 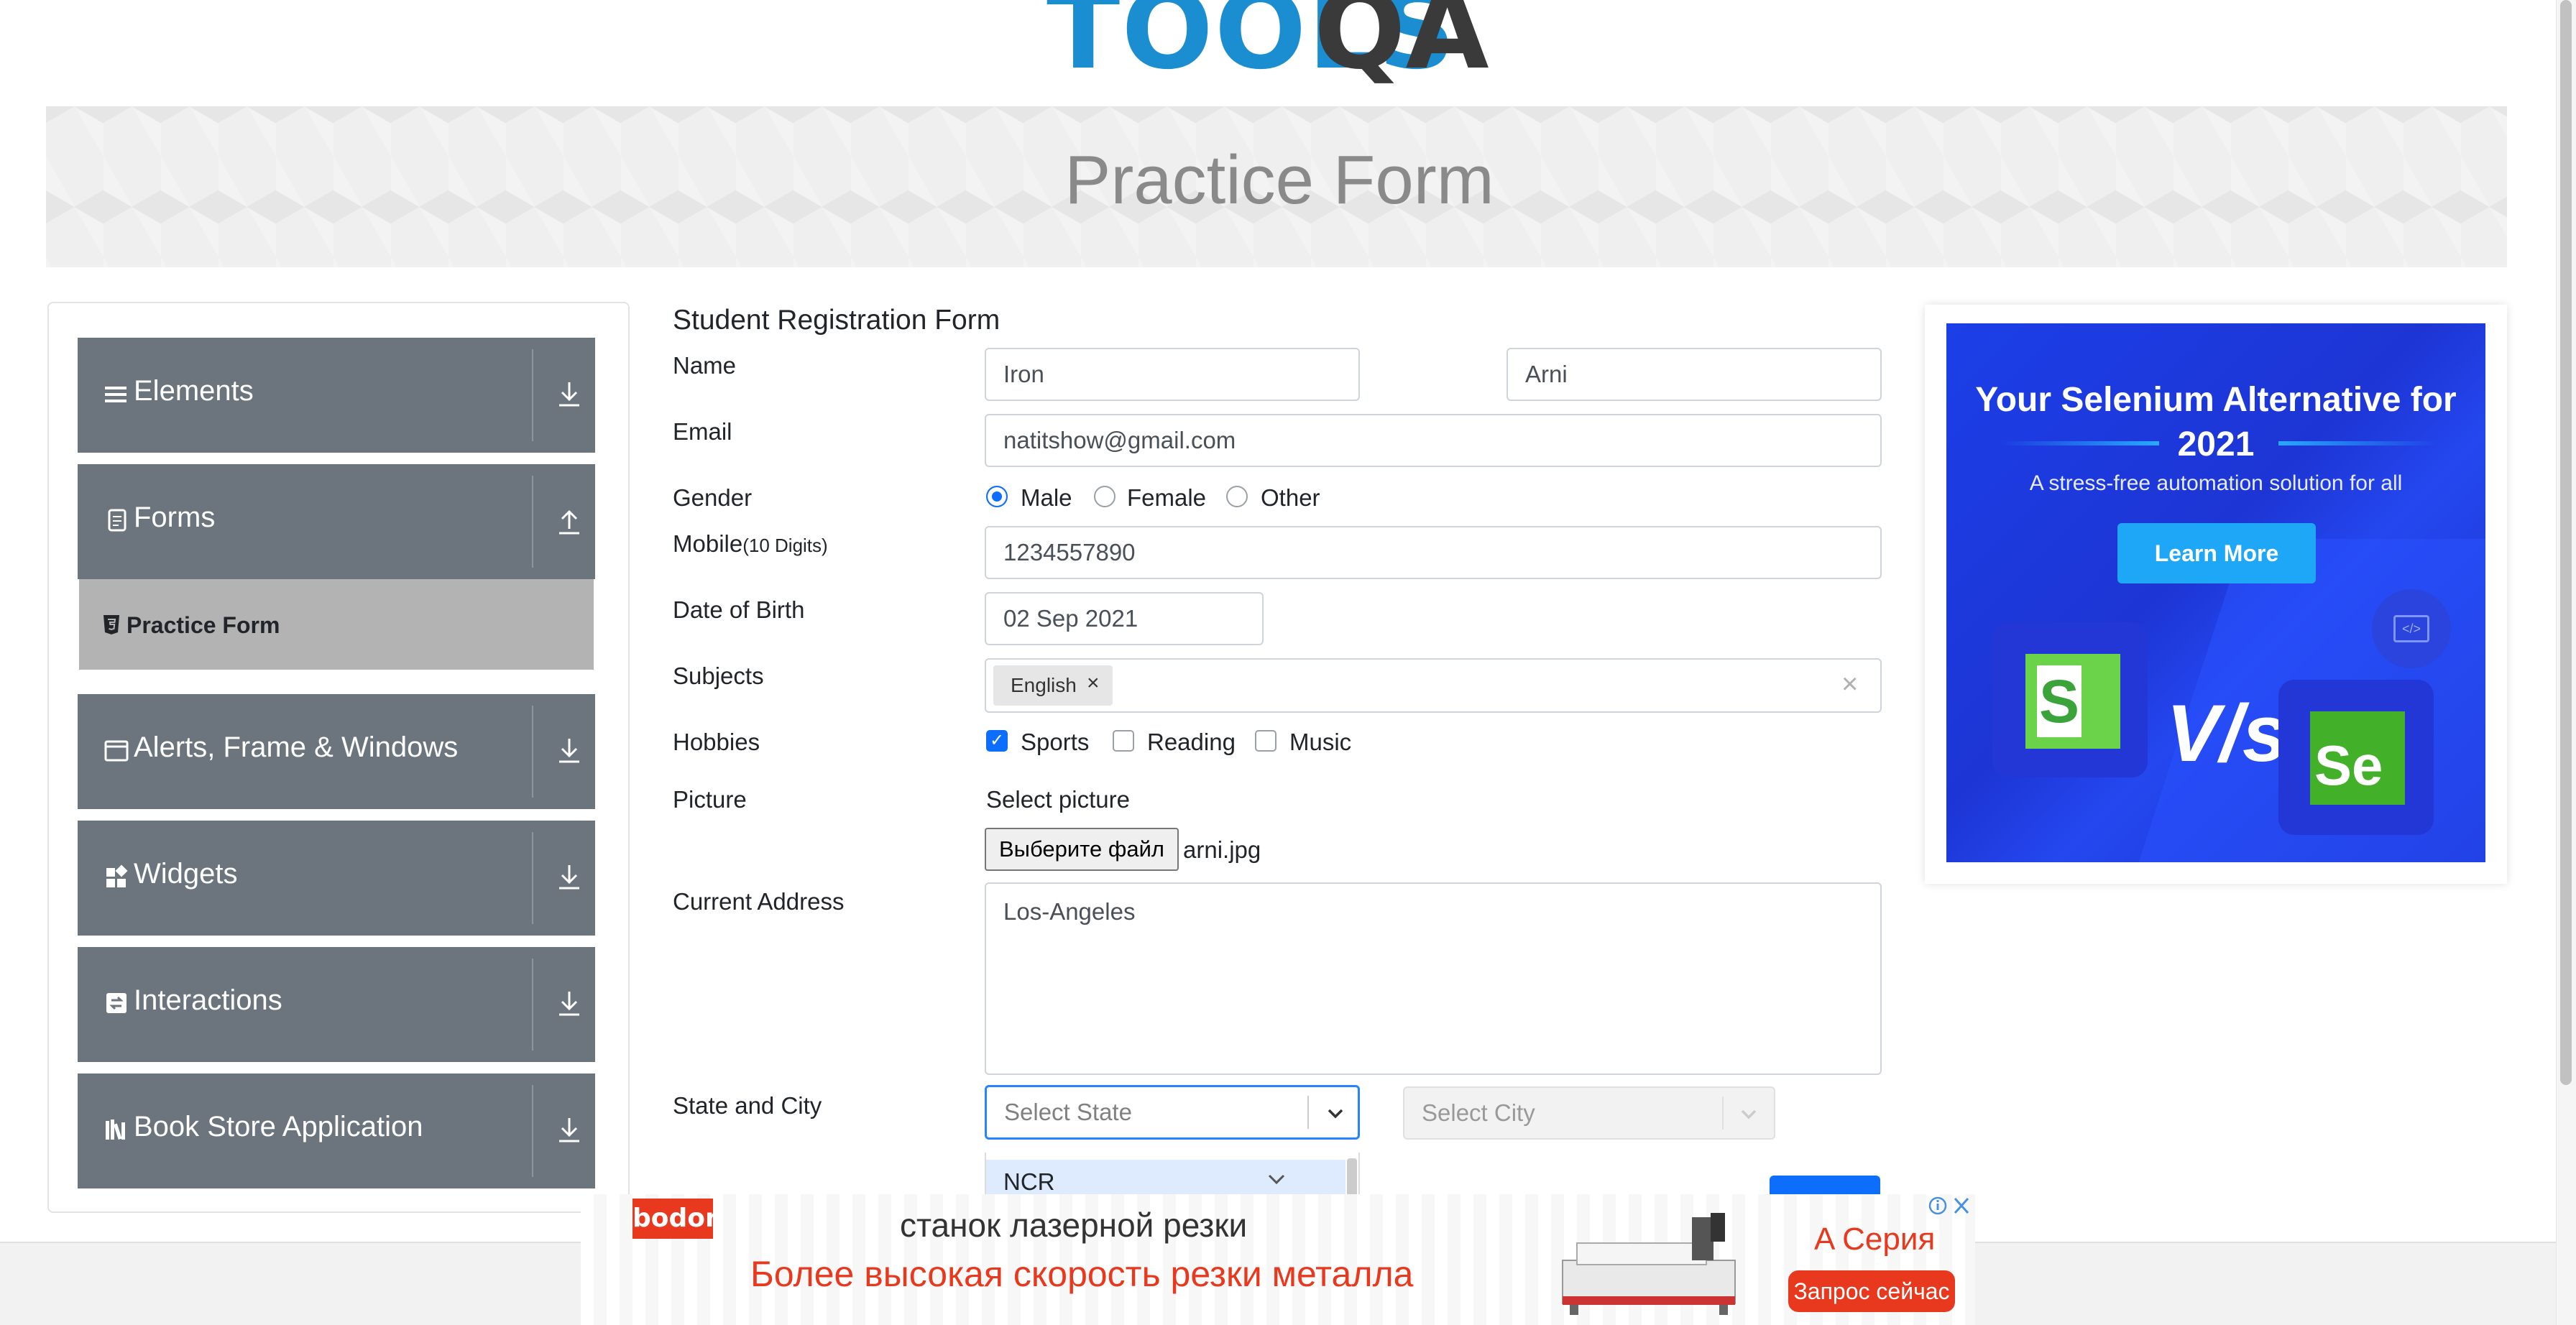 I want to click on mobile-input: 1234557890, so click(x=1433, y=552).